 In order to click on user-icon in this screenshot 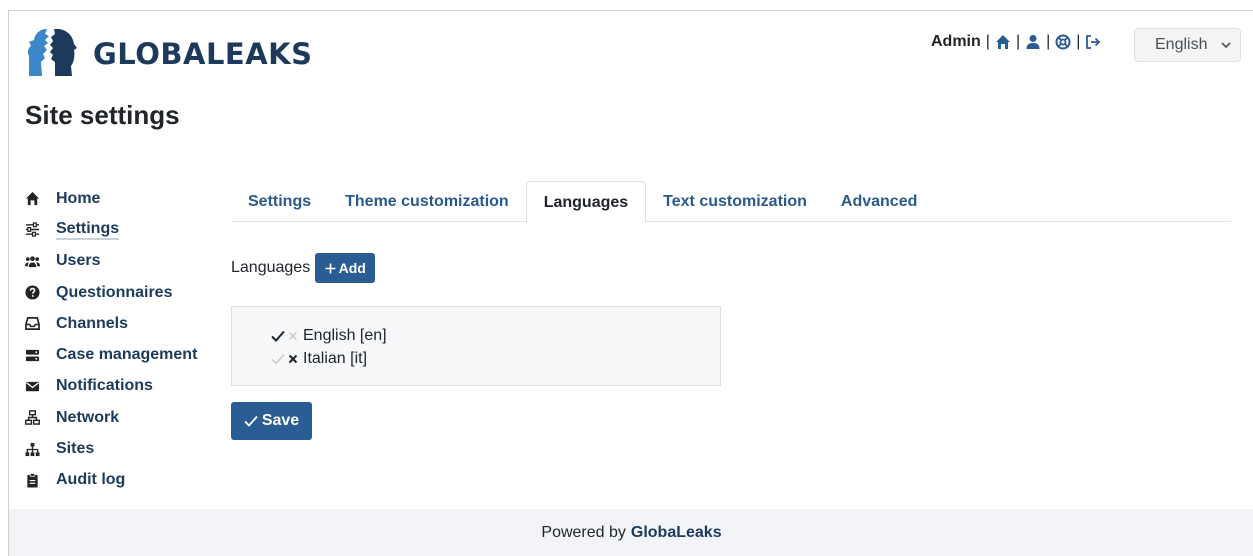, I will do `click(1033, 42)`.